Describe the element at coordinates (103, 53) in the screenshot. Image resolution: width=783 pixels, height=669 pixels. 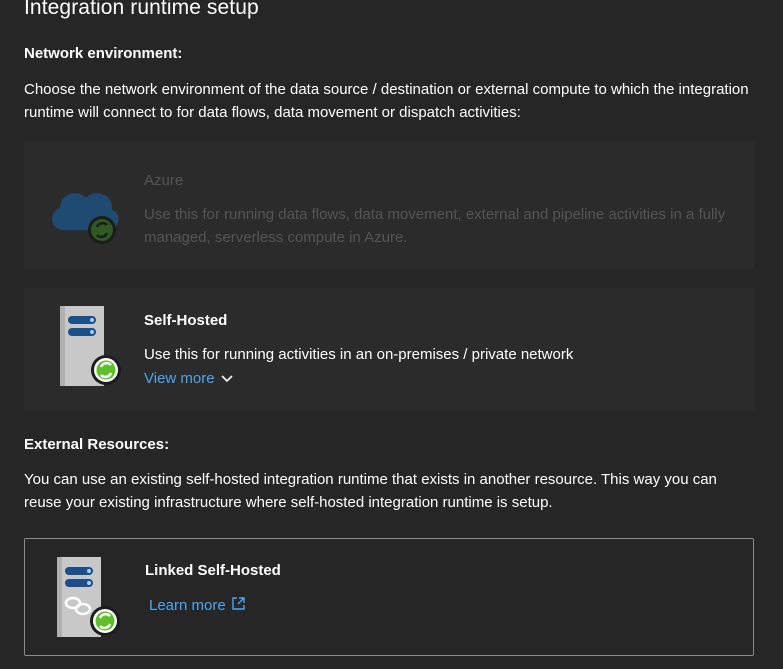
I see `network-environment-heading: Network environment:` at that location.